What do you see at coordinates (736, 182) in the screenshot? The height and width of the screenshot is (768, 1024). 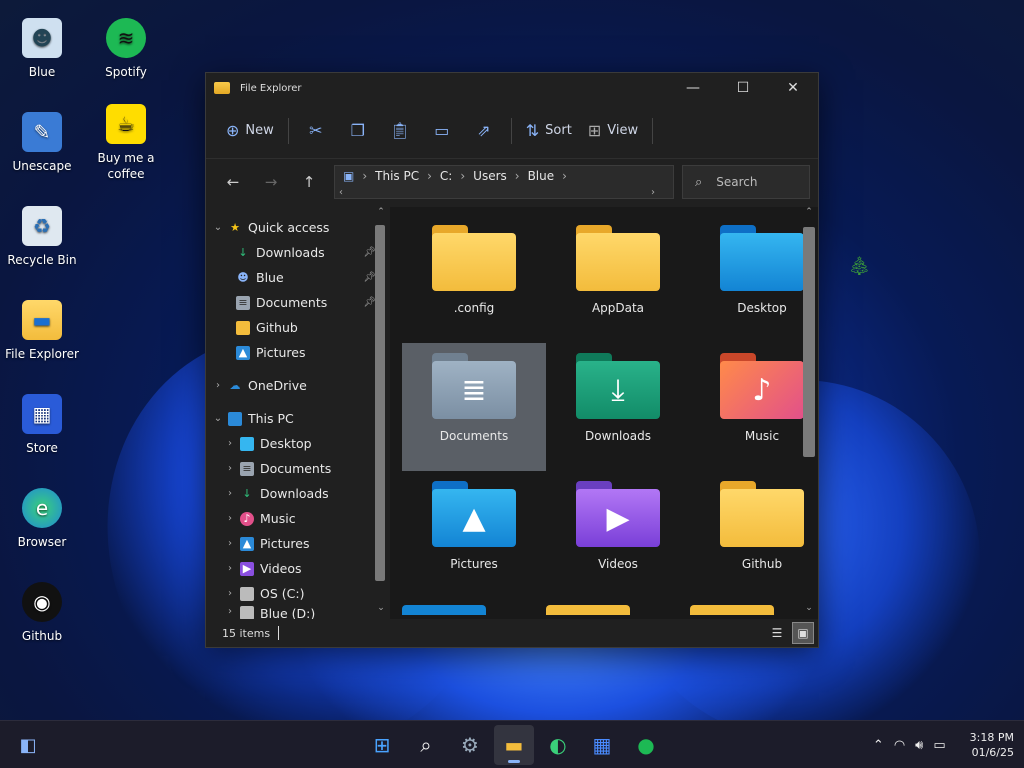 I see `search-input: Search` at bounding box center [736, 182].